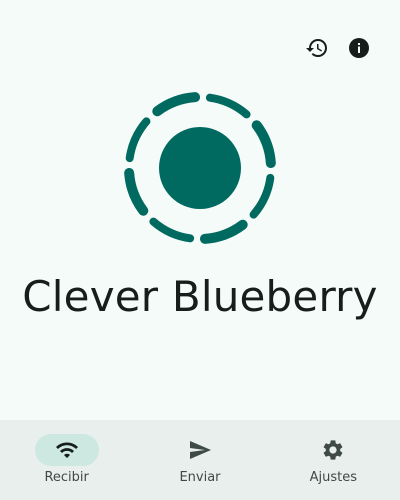 This screenshot has width=400, height=500. I want to click on nav-pill-recibir, so click(66, 450).